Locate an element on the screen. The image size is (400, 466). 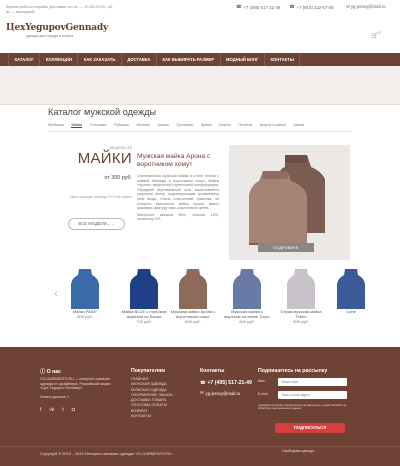
tab-shorts-hats: Шорты и шапки is located at coordinates (273, 125).